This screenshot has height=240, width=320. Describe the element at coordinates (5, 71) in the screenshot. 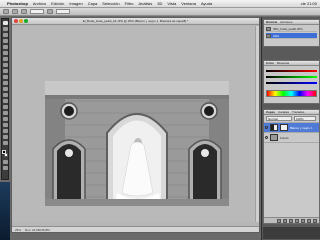

I see `clone-stamp-tool-icon` at that location.